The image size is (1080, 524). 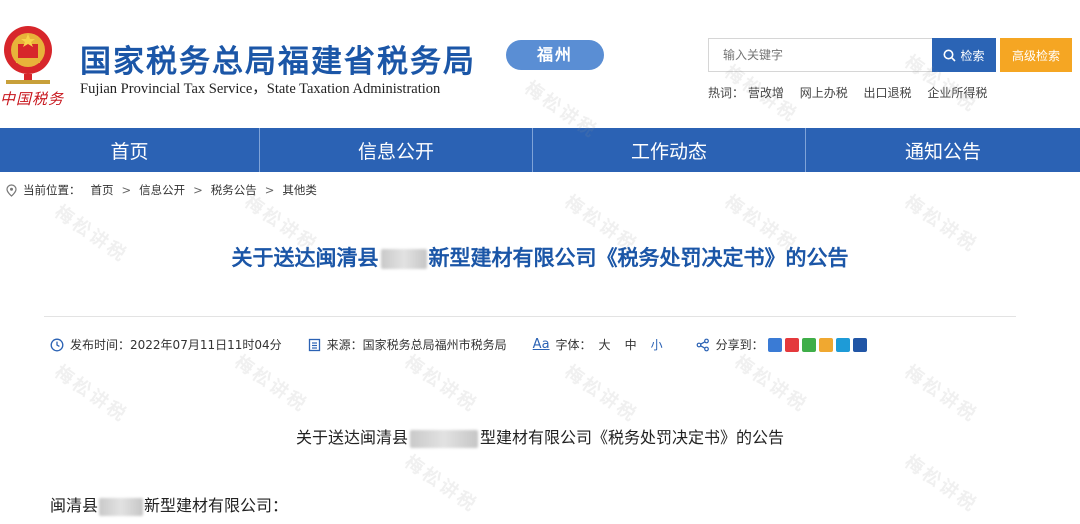 I want to click on font-size-label: 字体：, so click(x=573, y=345).